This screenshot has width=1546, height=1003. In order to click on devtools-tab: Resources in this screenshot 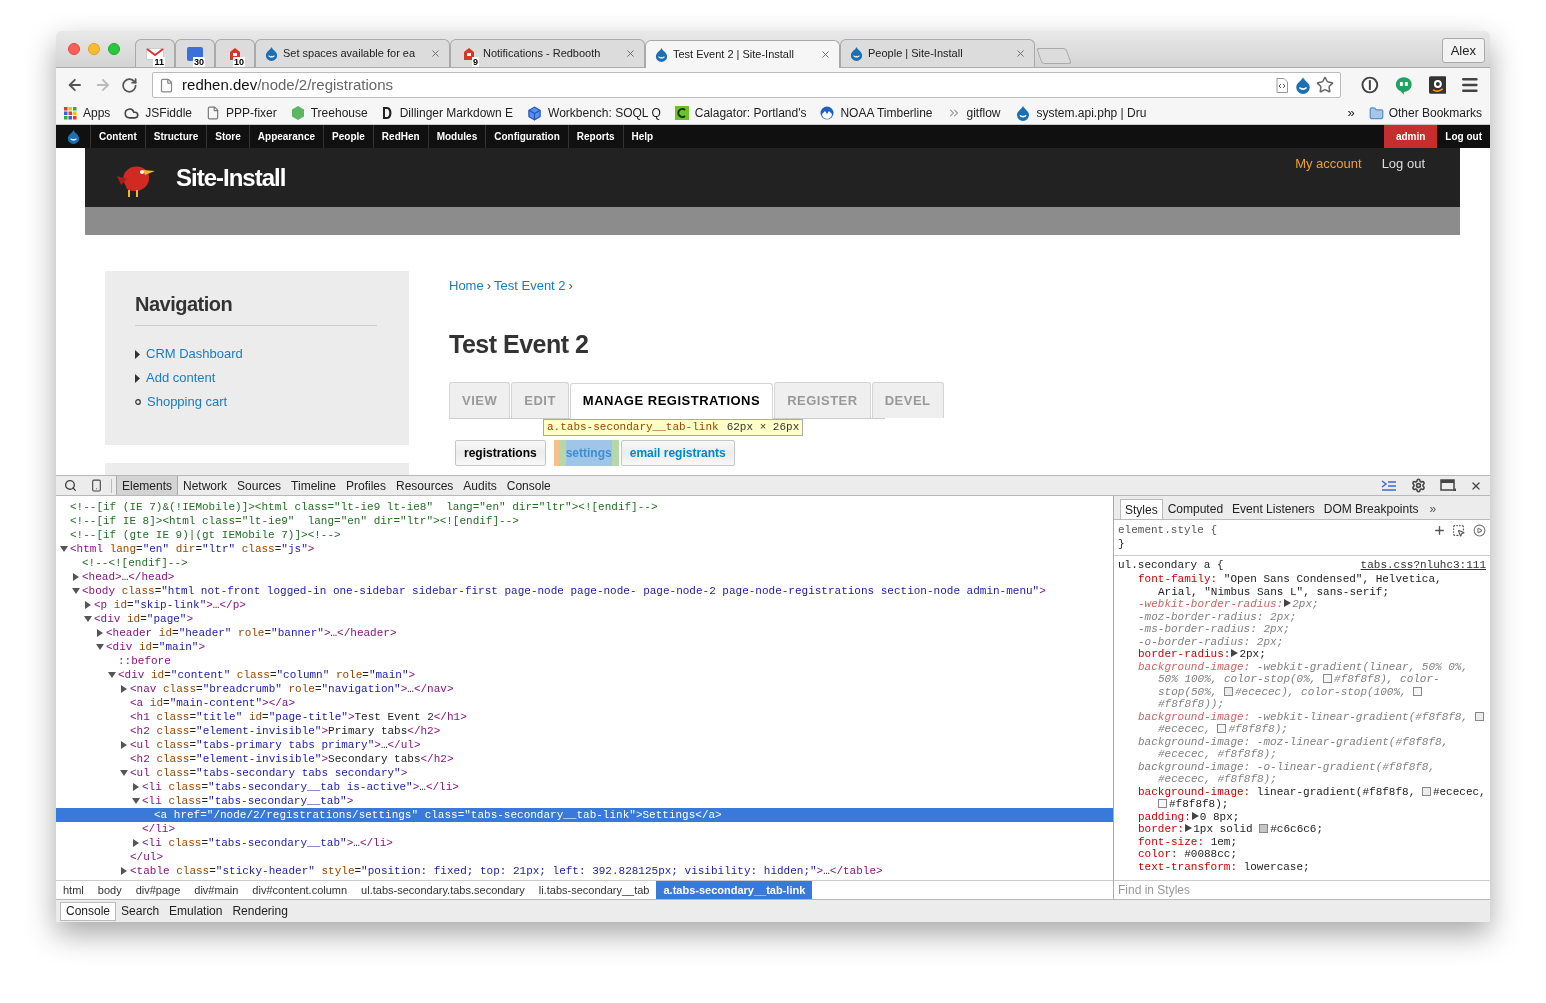, I will do `click(425, 485)`.